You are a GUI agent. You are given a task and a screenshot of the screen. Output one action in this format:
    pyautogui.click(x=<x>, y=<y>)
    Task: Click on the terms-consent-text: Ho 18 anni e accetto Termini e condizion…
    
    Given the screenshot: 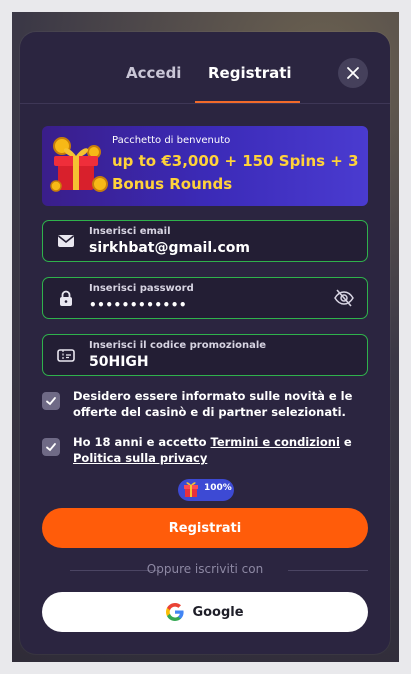 What is the action you would take?
    pyautogui.click(x=223, y=450)
    